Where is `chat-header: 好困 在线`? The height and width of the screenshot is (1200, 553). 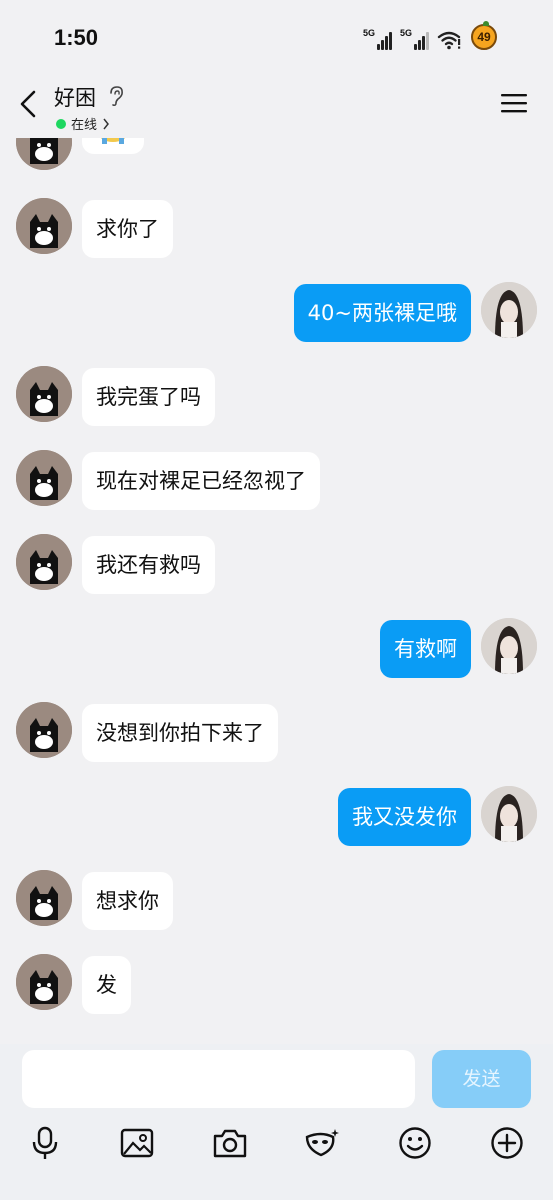
chat-header: 好困 在线 is located at coordinates (276, 107).